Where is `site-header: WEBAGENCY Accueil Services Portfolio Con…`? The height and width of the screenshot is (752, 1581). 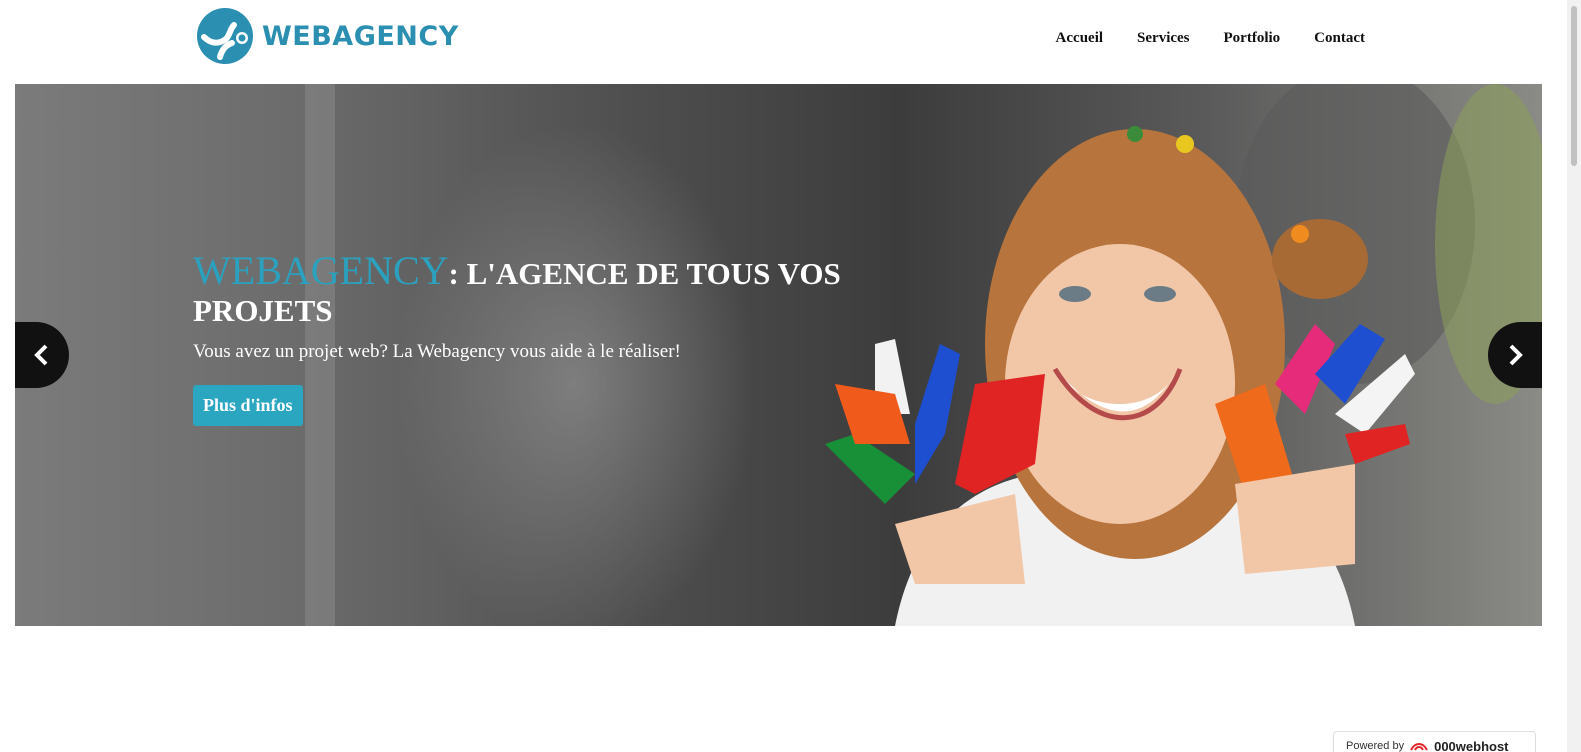
site-header: WEBAGENCY Accueil Services Portfolio Con… is located at coordinates (790, 42).